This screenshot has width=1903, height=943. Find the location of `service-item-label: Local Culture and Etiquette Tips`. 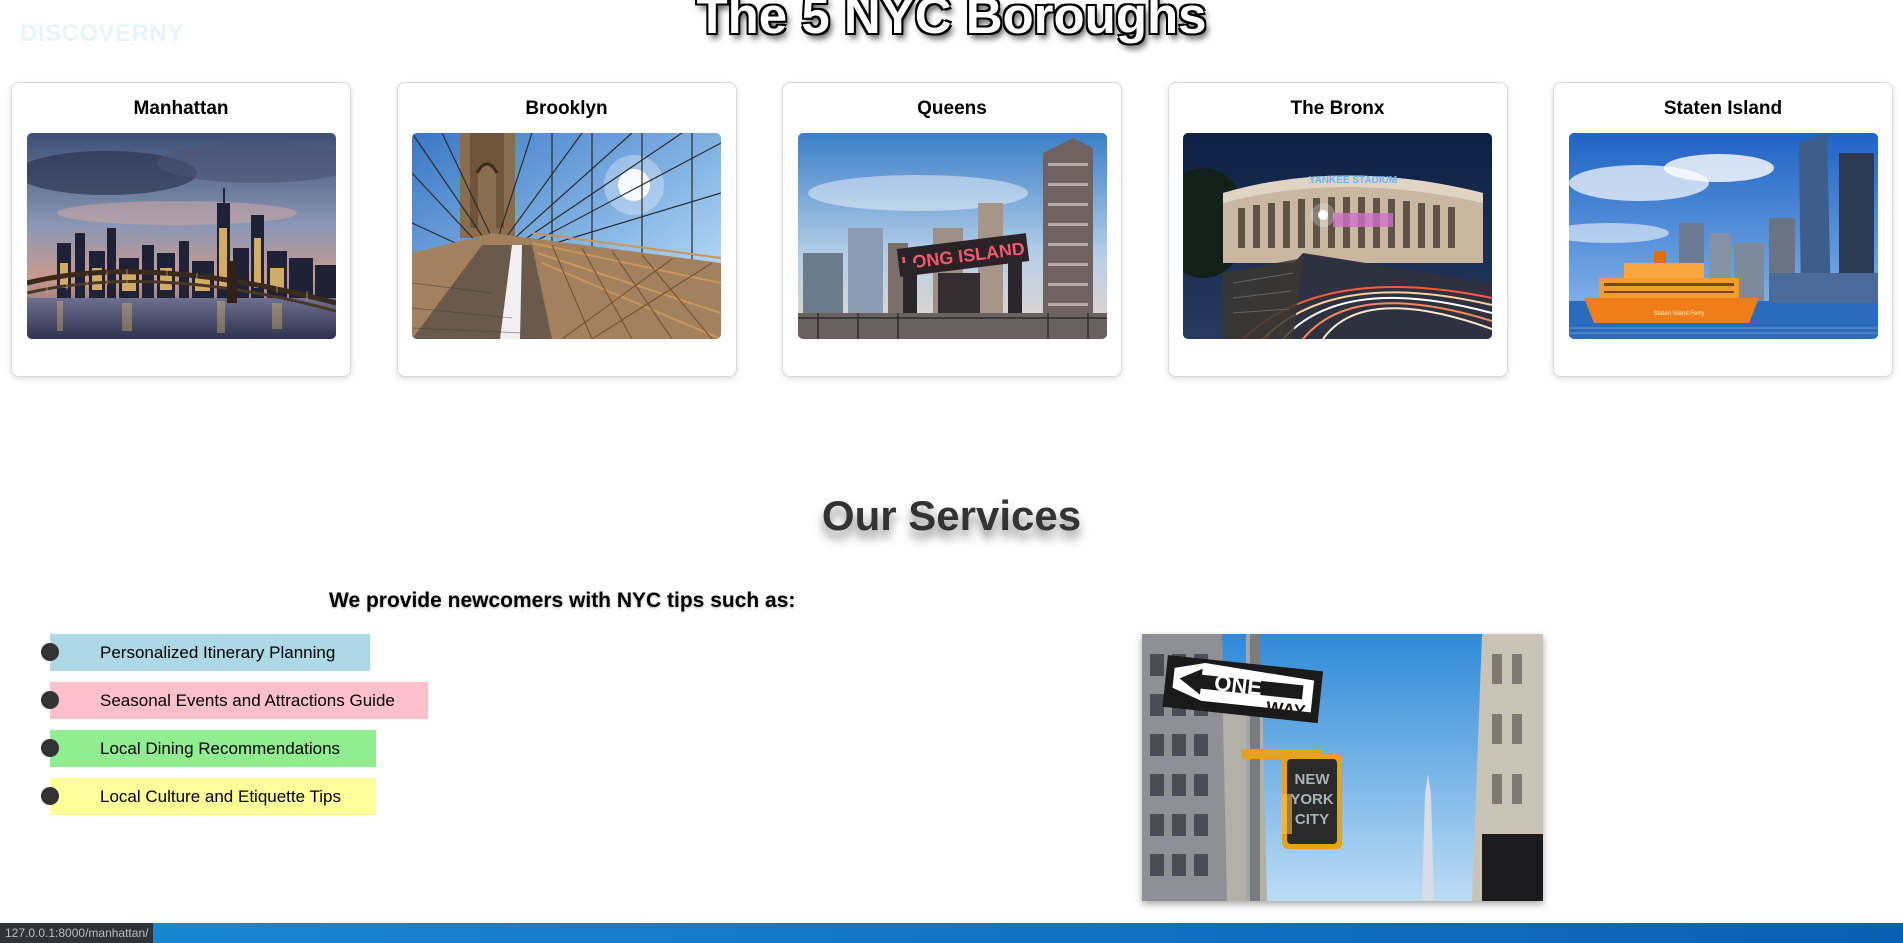

service-item-label: Local Culture and Etiquette Tips is located at coordinates (220, 796).